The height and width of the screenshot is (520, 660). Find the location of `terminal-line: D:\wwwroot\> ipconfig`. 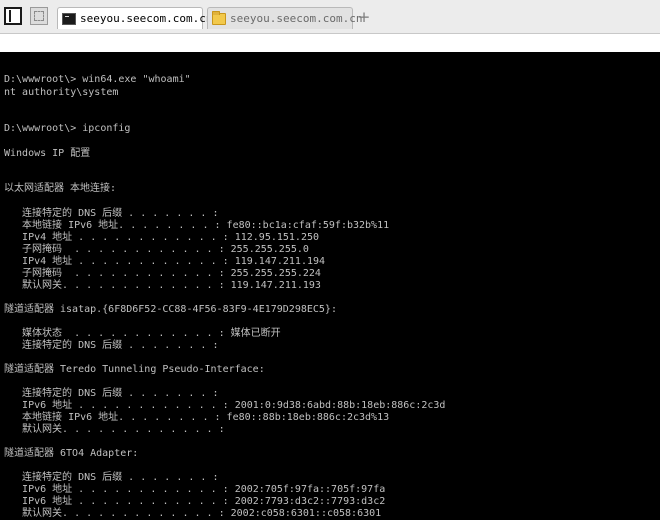

terminal-line: D:\wwwroot\> ipconfig is located at coordinates (67, 128).